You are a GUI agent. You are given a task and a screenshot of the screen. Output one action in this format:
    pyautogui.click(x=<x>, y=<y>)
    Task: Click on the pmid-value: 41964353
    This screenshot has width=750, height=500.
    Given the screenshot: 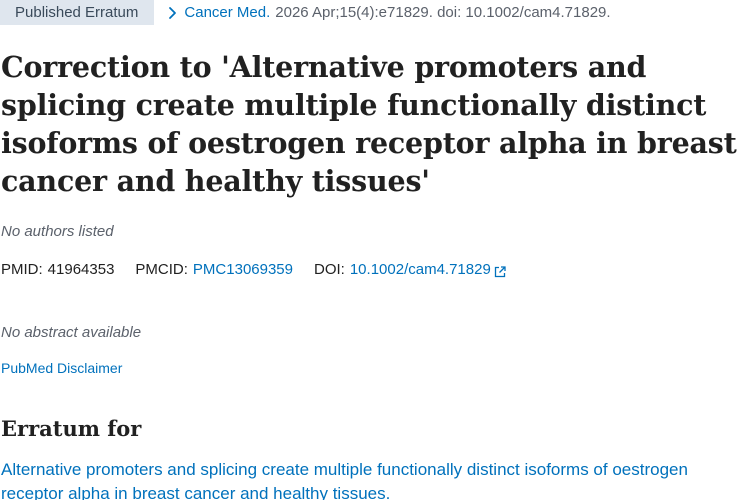 What is the action you would take?
    pyautogui.click(x=81, y=269)
    